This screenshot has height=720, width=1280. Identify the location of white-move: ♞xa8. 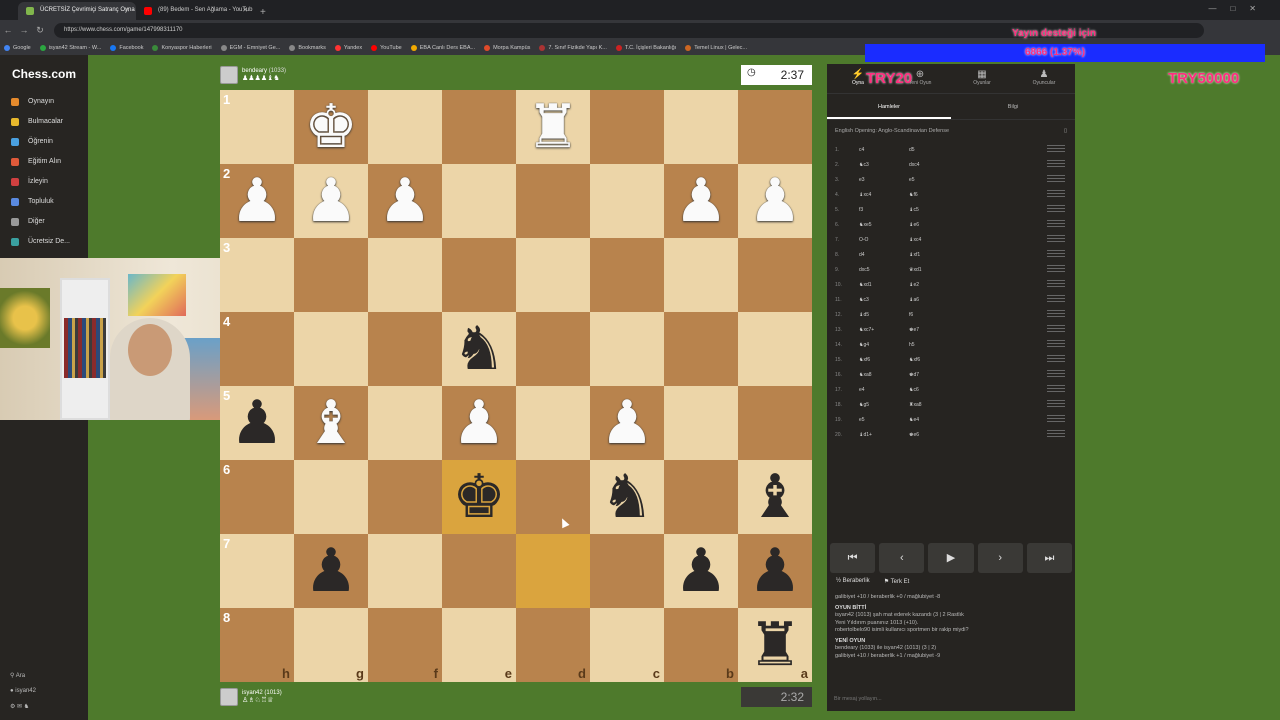
(884, 375).